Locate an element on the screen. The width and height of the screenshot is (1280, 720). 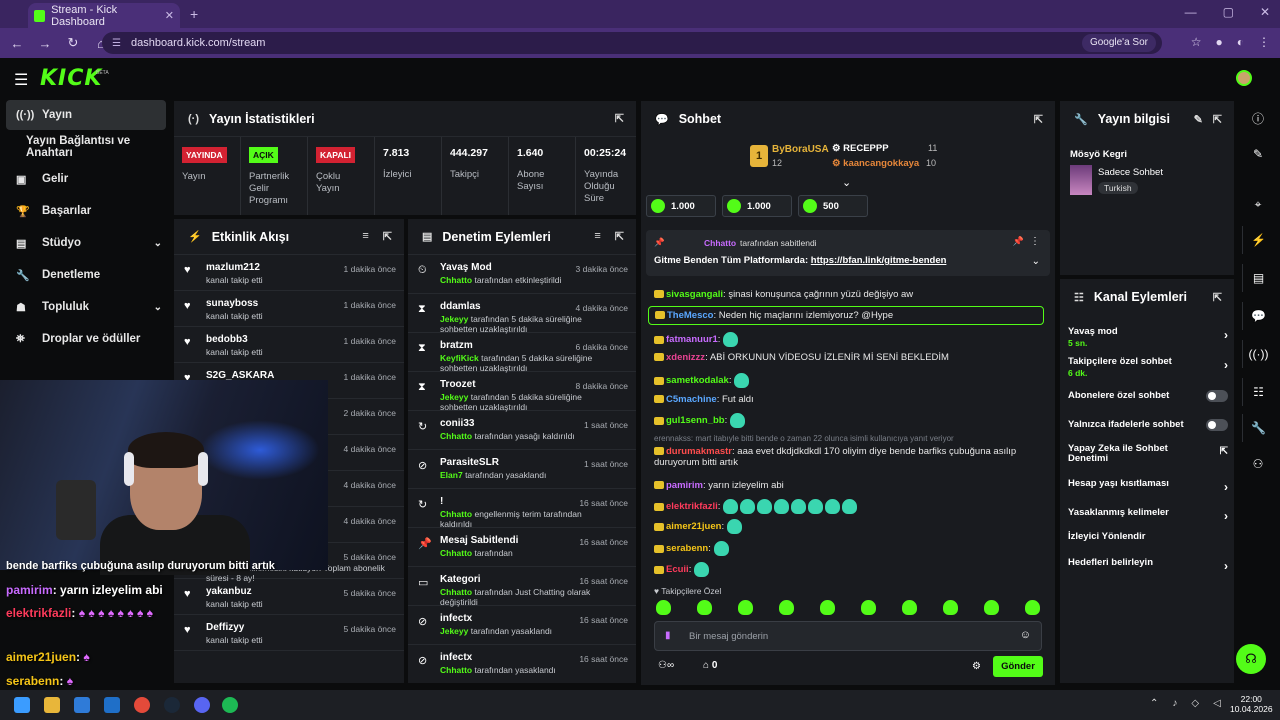
channel-action-row: Yavaş mod 5 sn. › is located at coordinates (1148, 337).